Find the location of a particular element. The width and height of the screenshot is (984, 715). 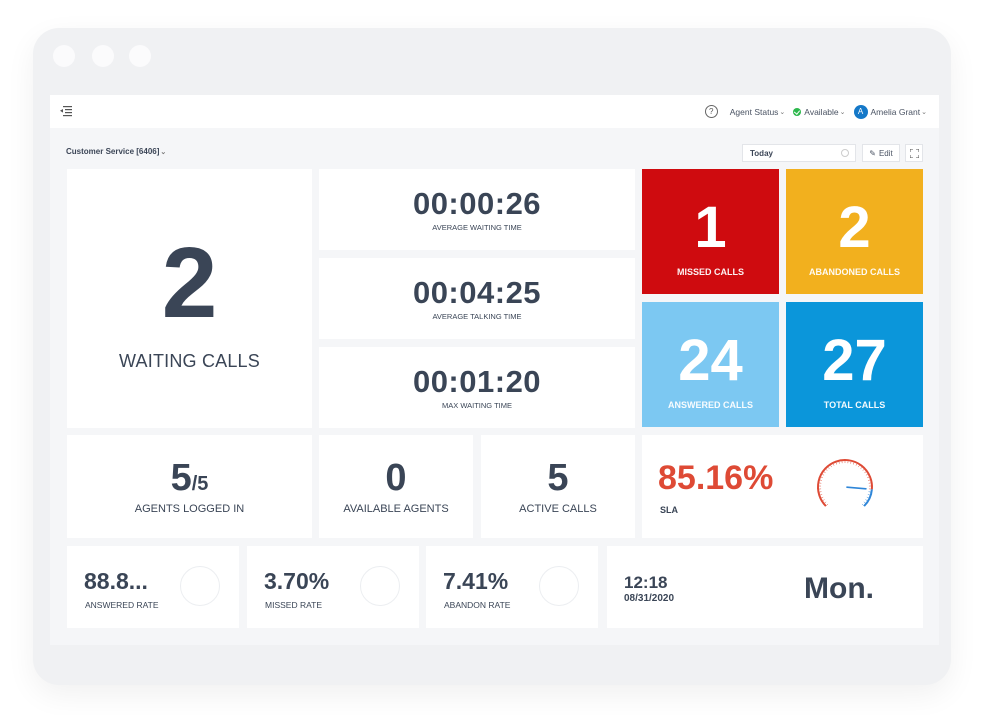

answered-rate-ring is located at coordinates (200, 586).